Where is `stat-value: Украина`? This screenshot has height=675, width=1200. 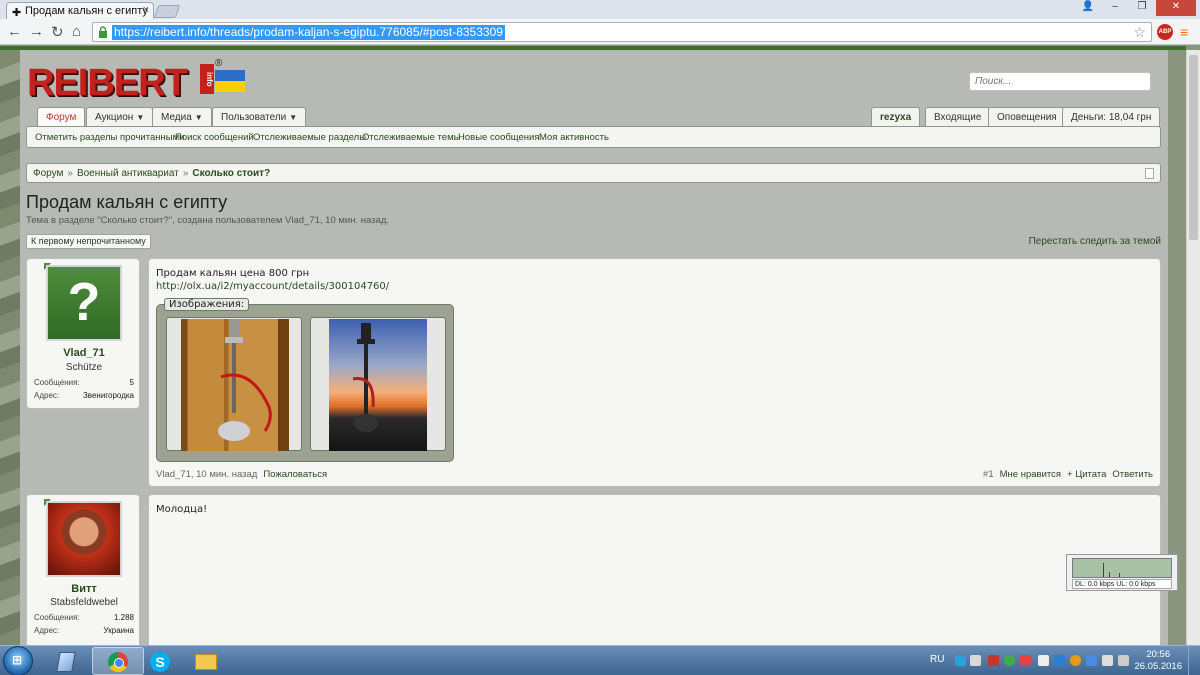 stat-value: Украина is located at coordinates (118, 630).